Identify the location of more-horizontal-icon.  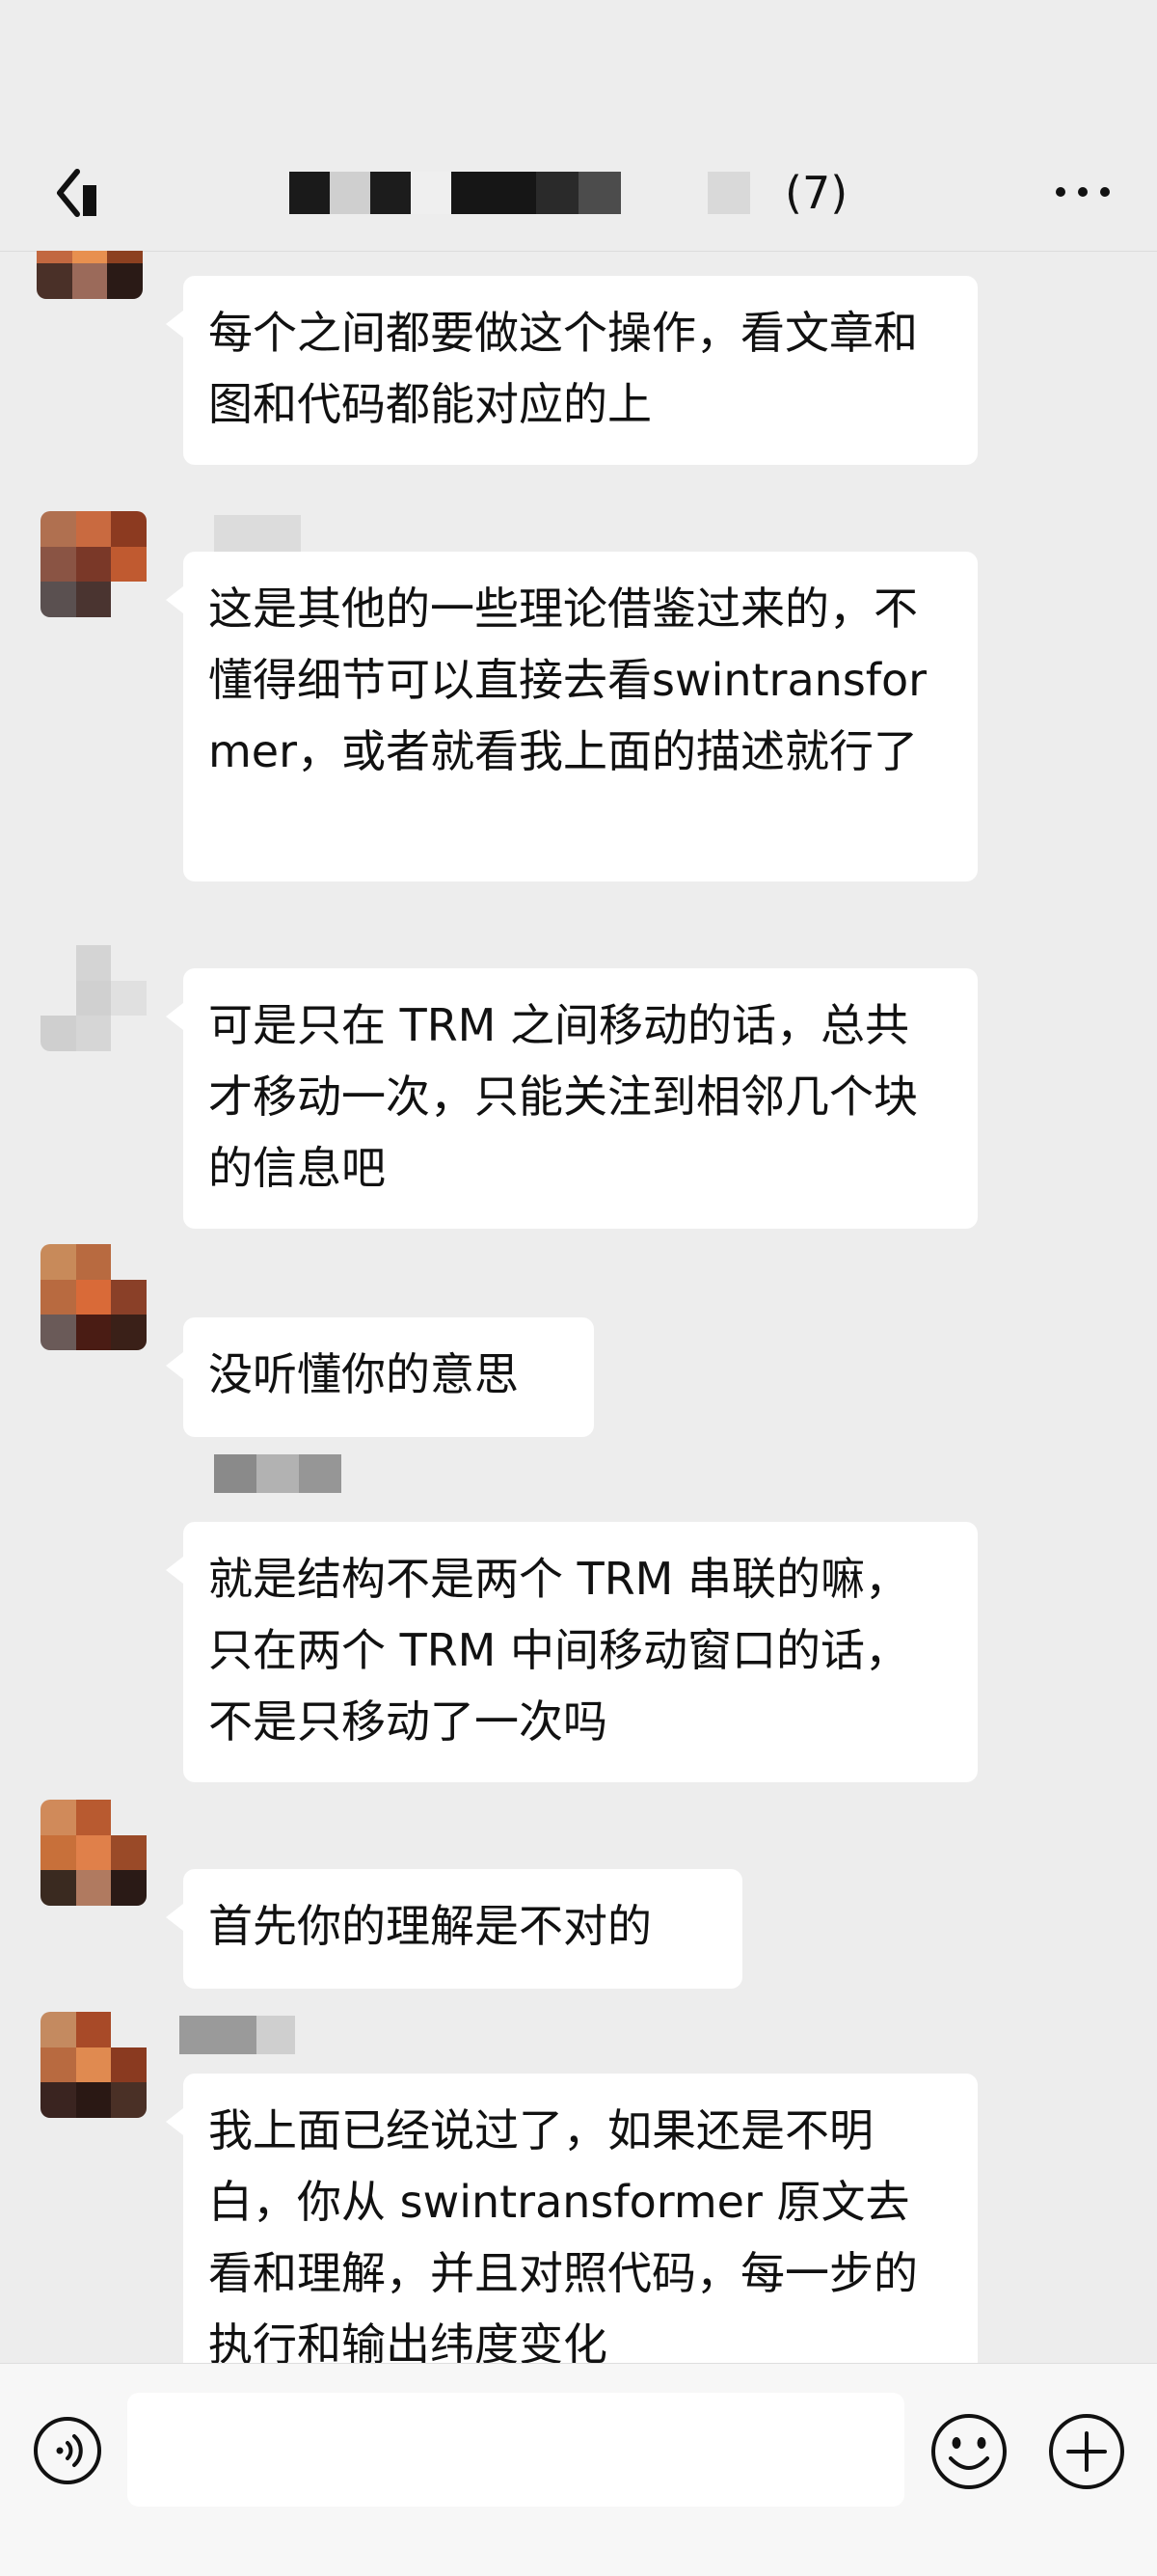
(1083, 192).